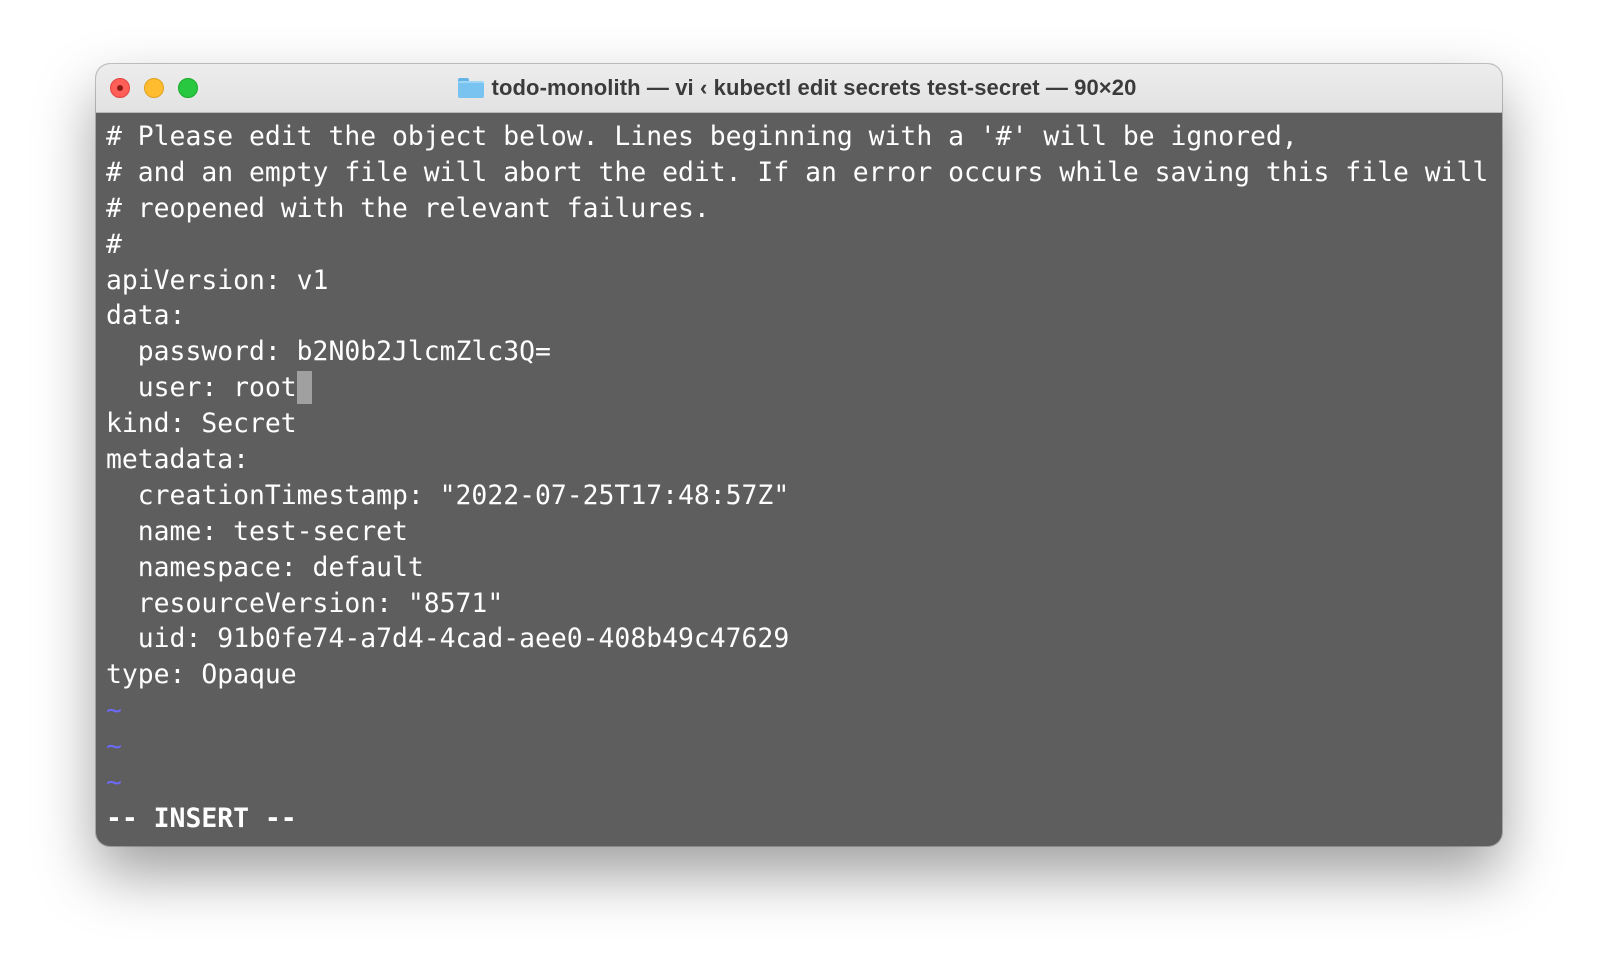 This screenshot has height=972, width=1600. Describe the element at coordinates (804, 388) in the screenshot. I see `yaml-line-user: user: root` at that location.